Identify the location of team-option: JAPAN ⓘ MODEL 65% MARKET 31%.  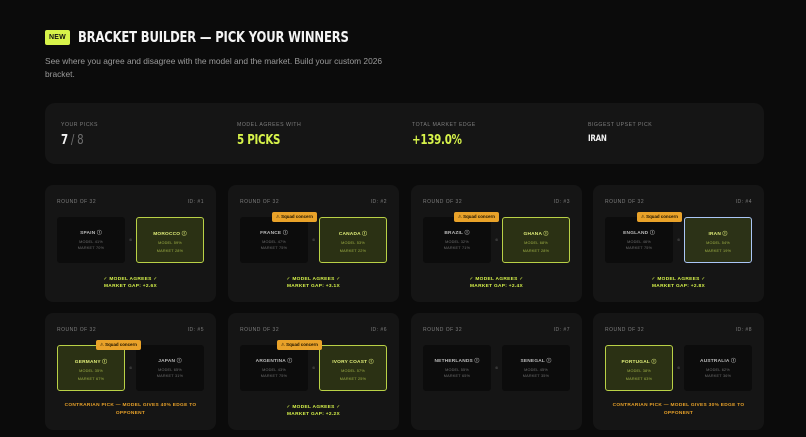
(170, 368).